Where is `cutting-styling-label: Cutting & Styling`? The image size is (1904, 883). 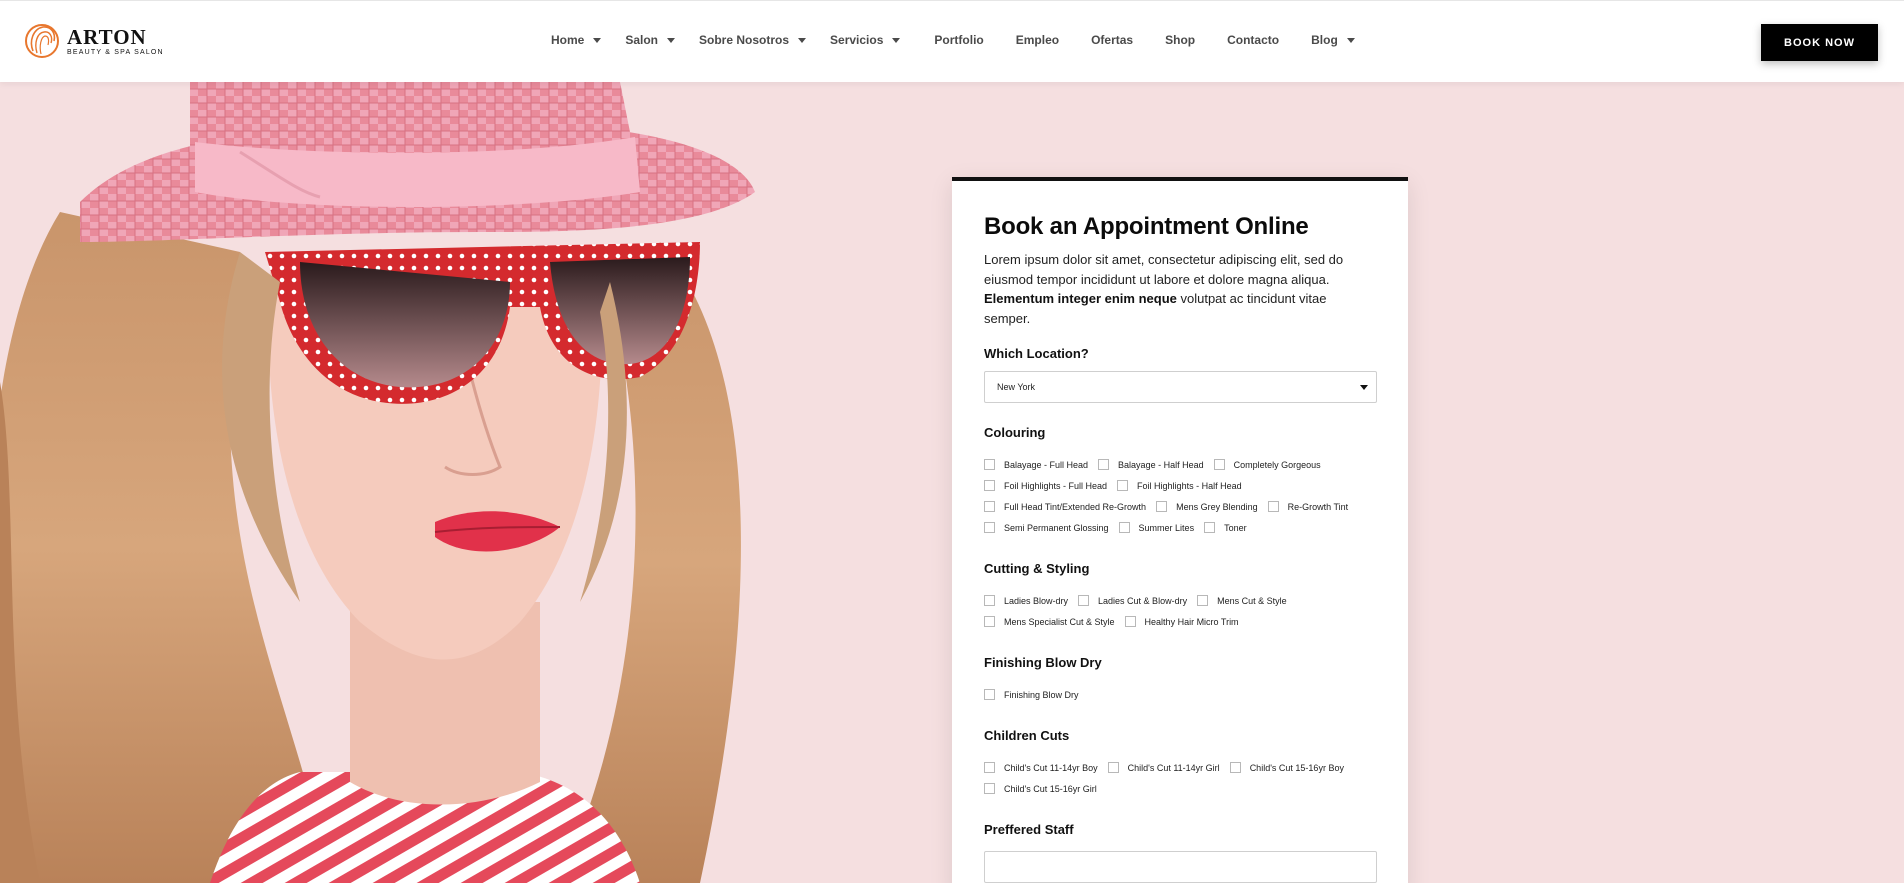
cutting-styling-label: Cutting & Styling is located at coordinates (1037, 568).